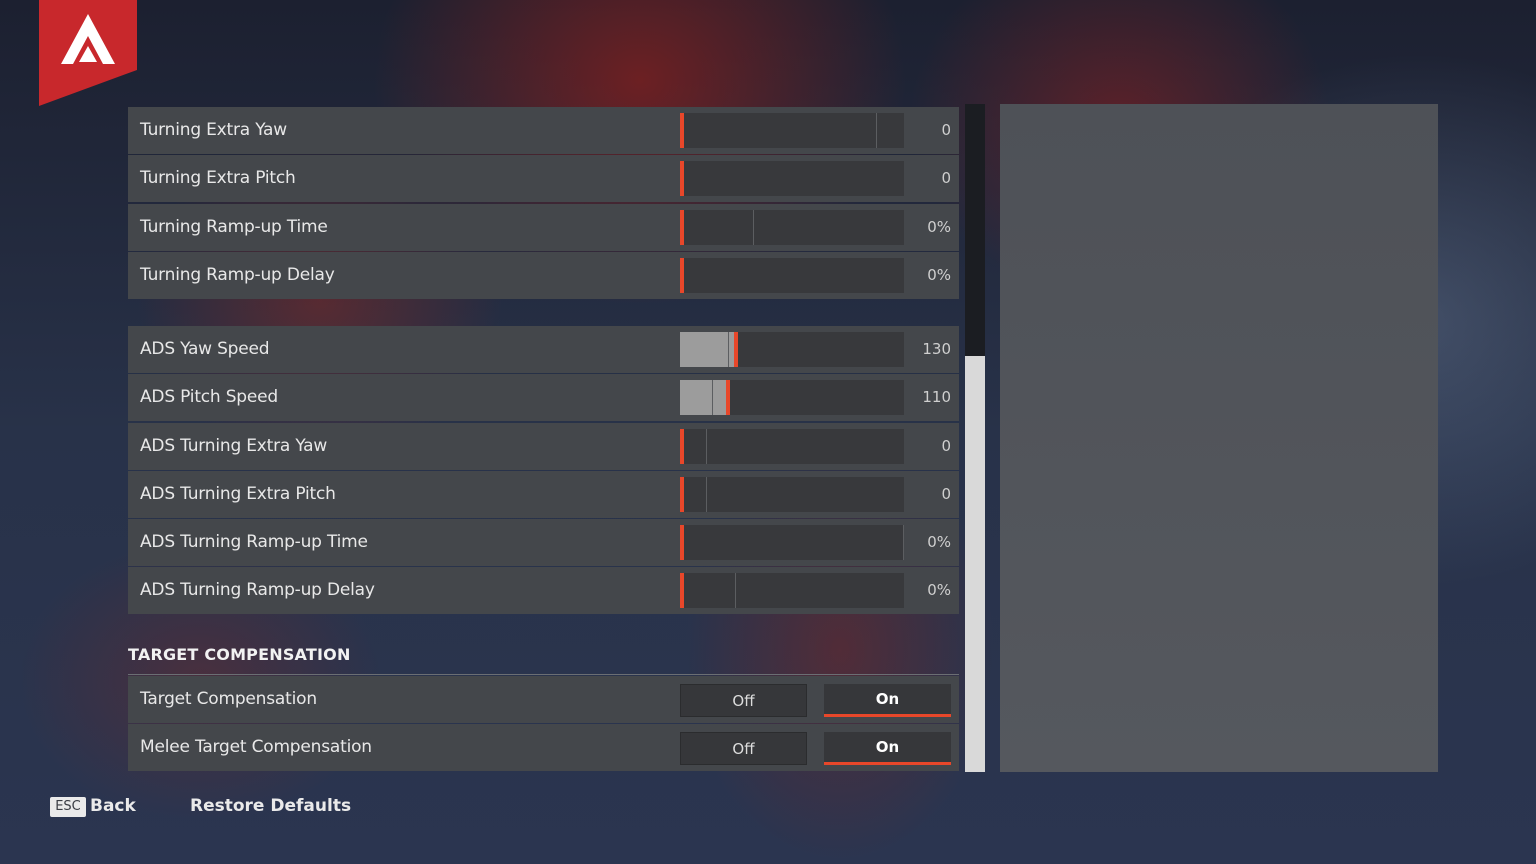 This screenshot has width=1536, height=864. I want to click on setting-row-ads-pitch-speed: ADS Pitch Speed 110, so click(543, 398).